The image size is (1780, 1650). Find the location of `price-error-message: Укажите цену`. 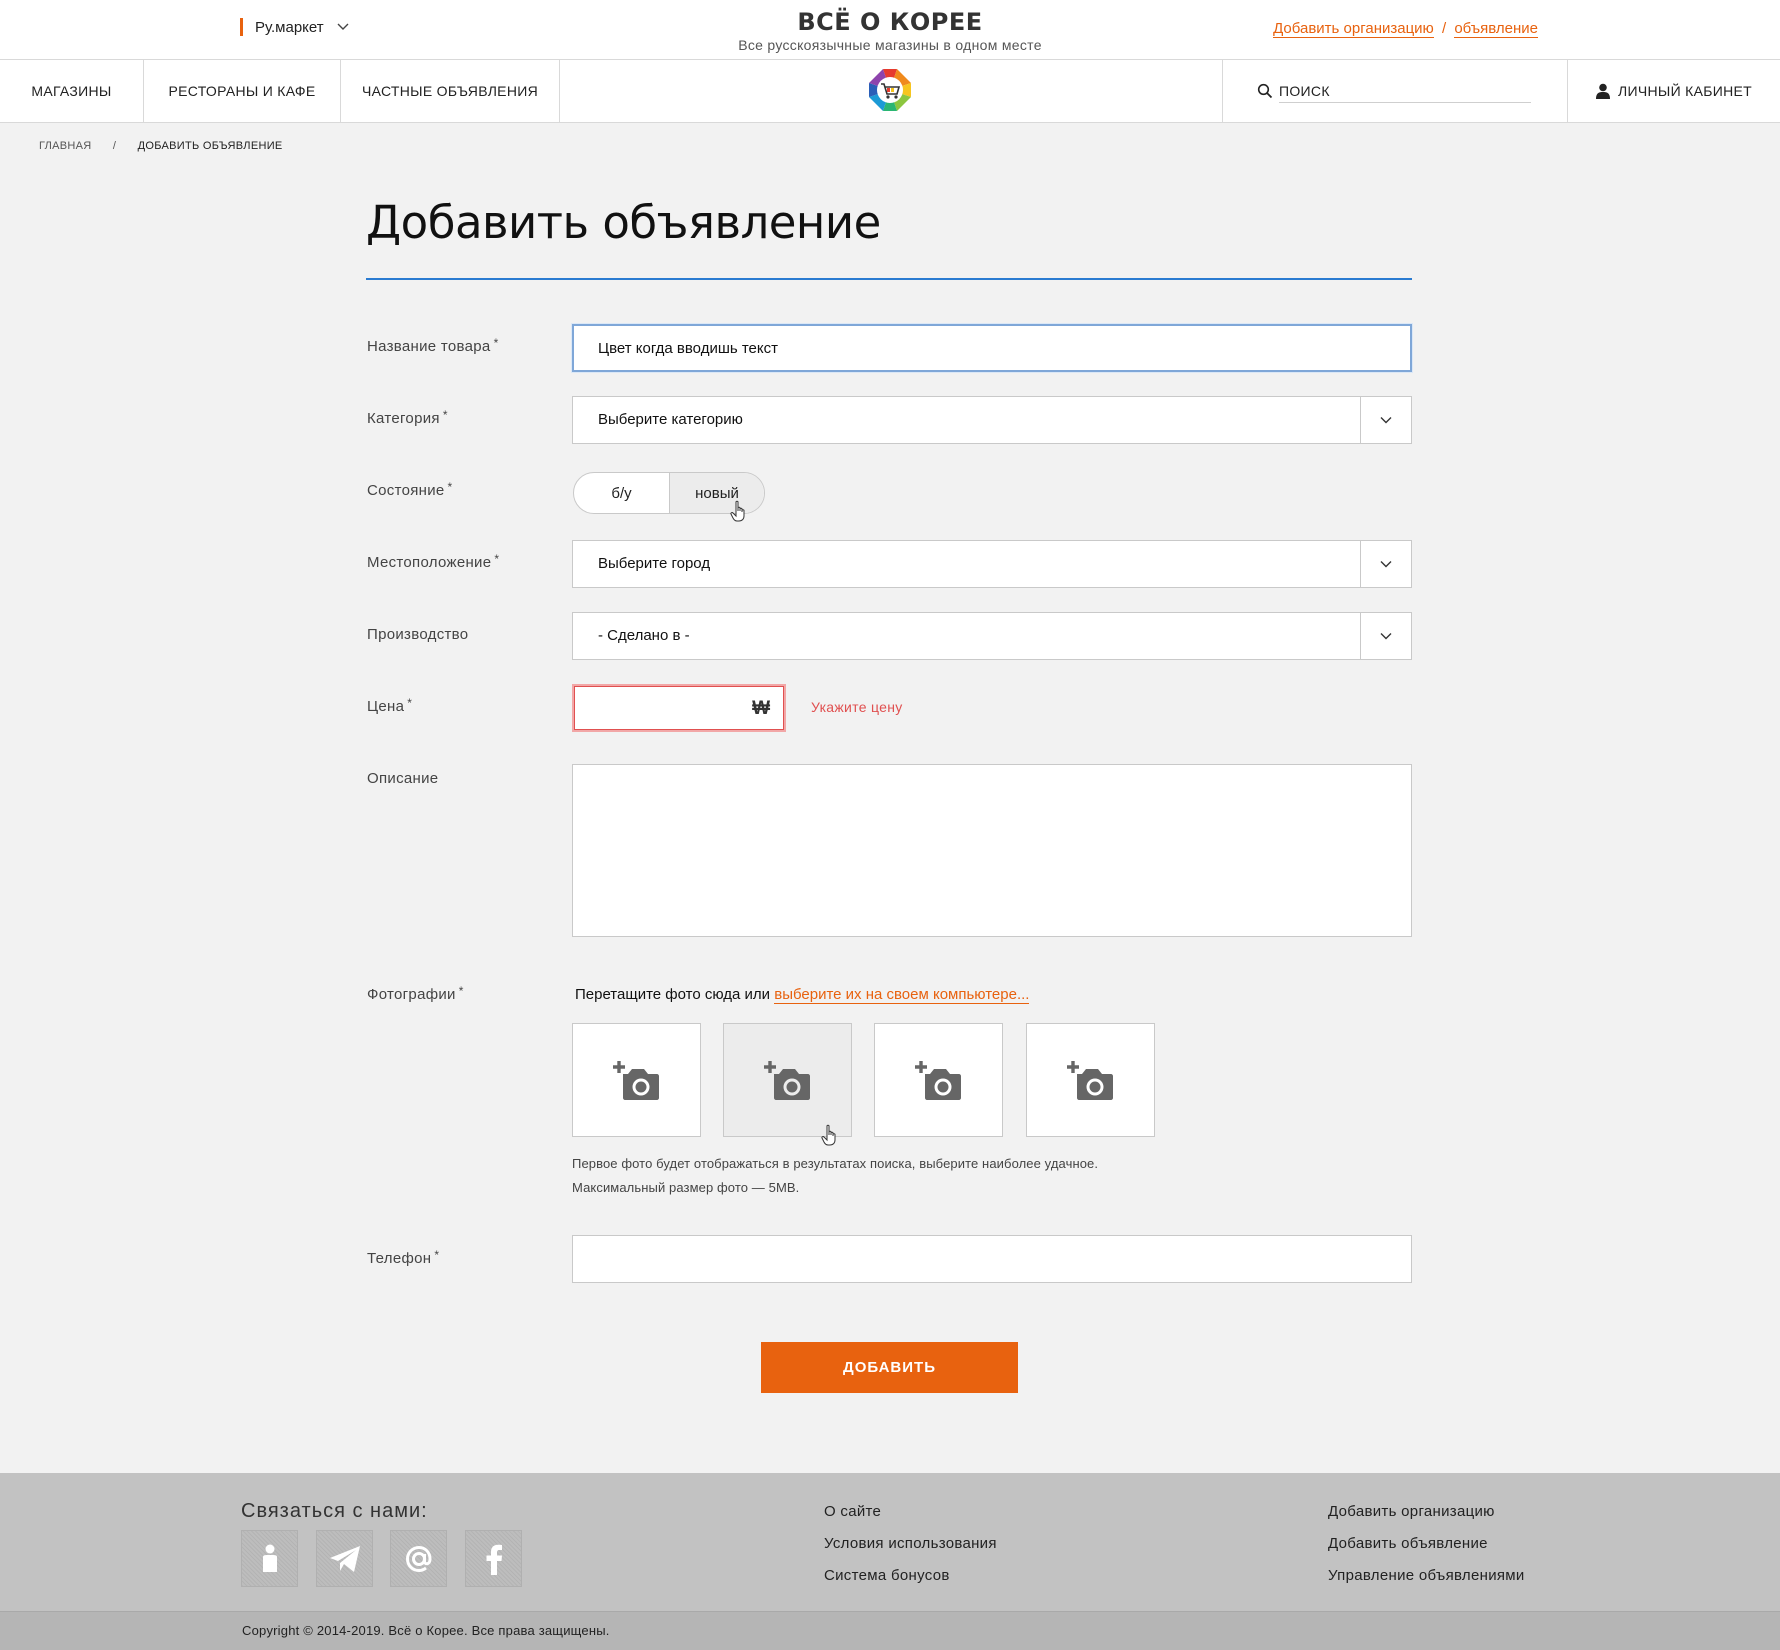

price-error-message: Укажите цену is located at coordinates (857, 707).